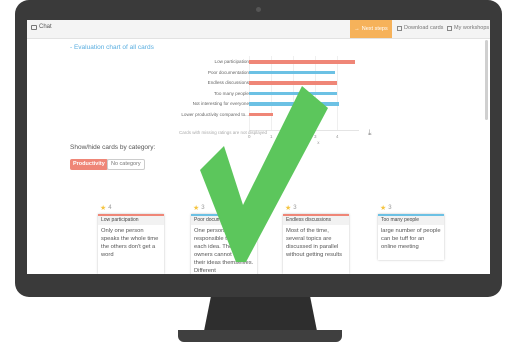  What do you see at coordinates (370, 133) in the screenshot?
I see `download-chart-icon: ⤓` at bounding box center [370, 133].